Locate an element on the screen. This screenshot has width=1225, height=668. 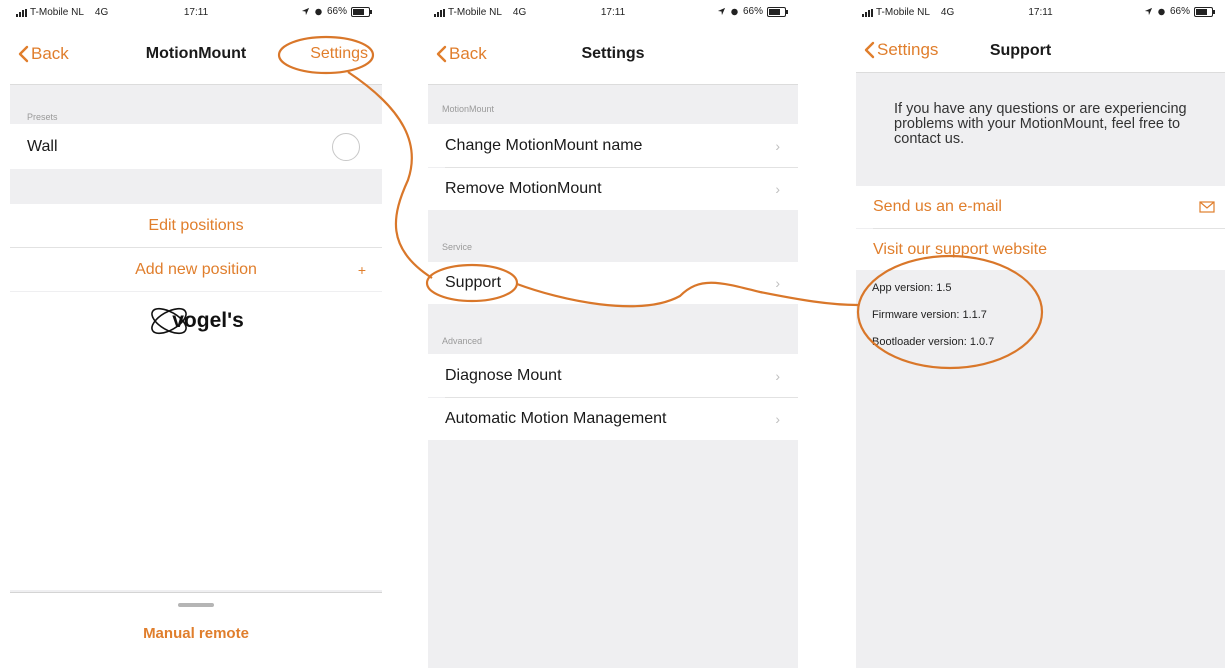
page-title: Support is located at coordinates (1020, 50).